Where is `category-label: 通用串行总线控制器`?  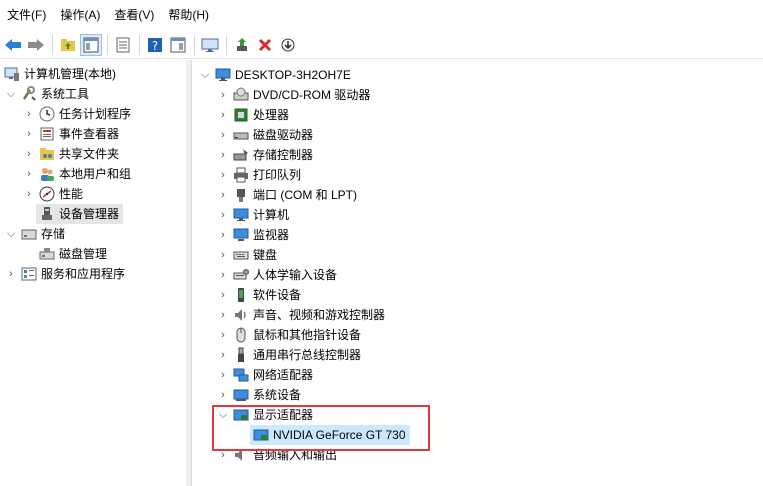 category-label: 通用串行总线控制器 is located at coordinates (307, 355).